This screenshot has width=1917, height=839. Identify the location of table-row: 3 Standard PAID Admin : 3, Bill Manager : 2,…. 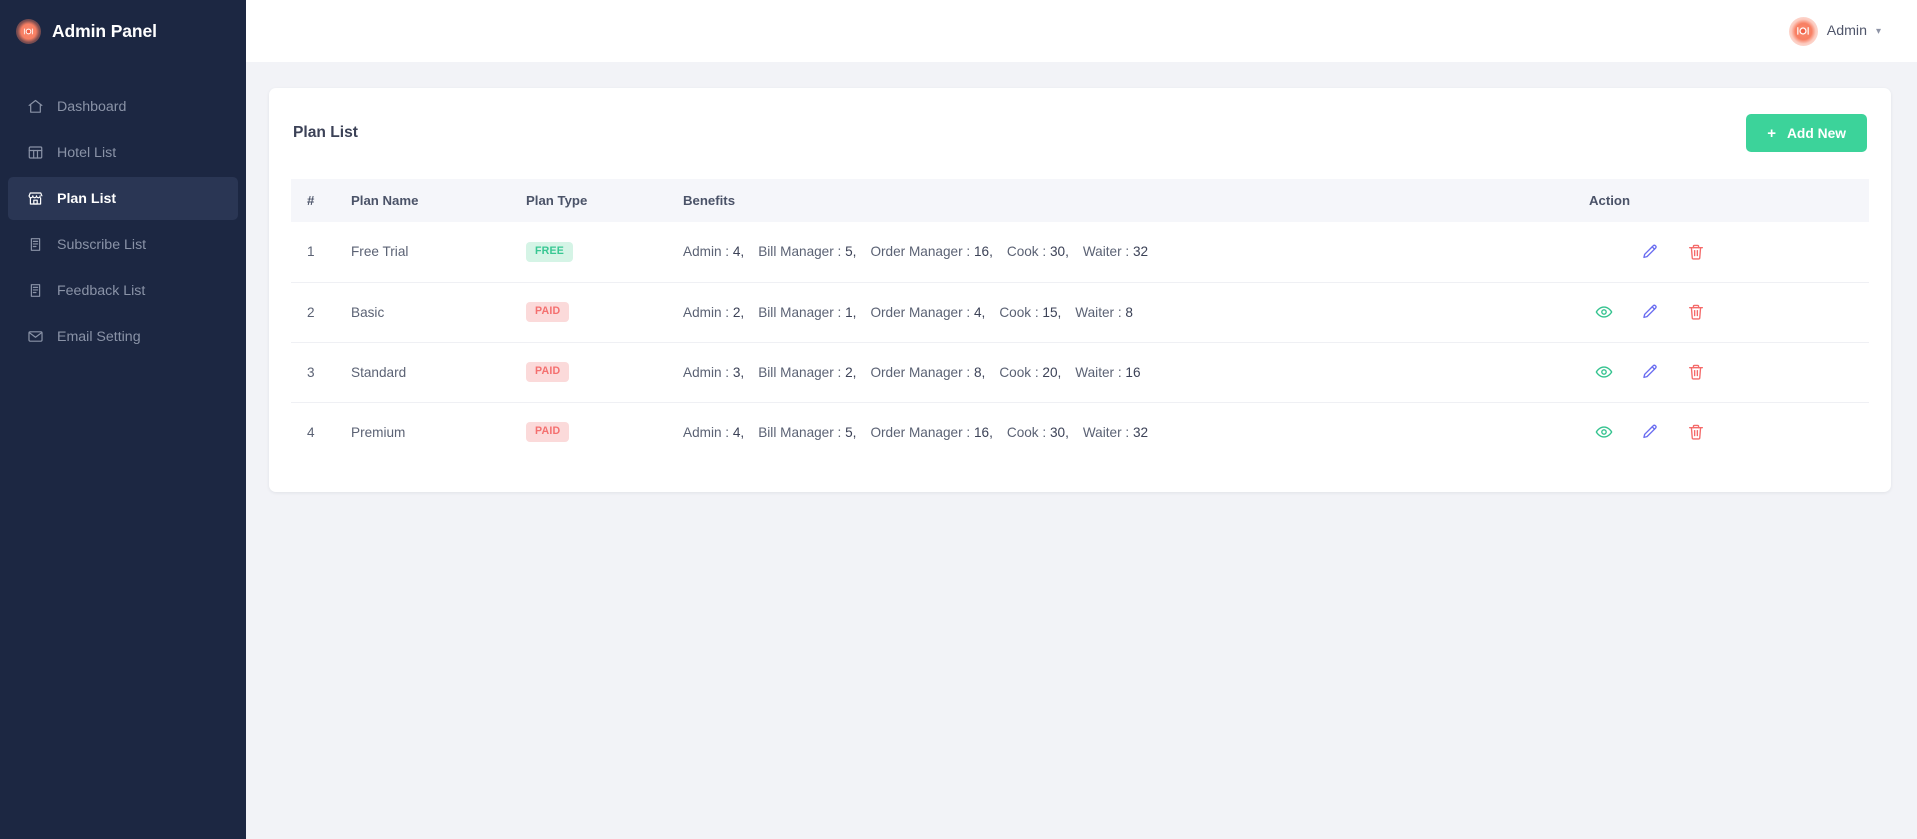
(1080, 372).